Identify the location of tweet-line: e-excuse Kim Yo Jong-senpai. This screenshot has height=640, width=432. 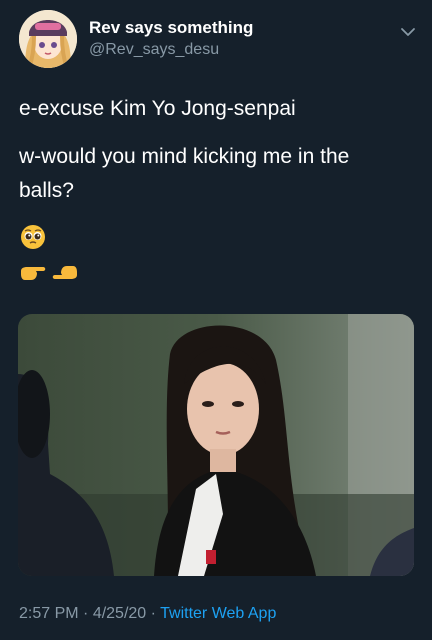
(157, 108).